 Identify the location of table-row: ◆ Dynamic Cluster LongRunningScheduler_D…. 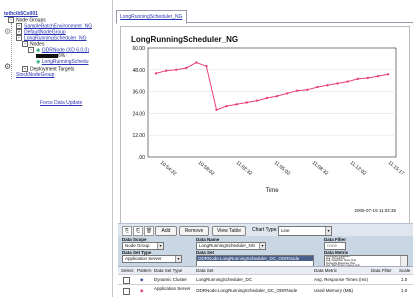
(265, 279).